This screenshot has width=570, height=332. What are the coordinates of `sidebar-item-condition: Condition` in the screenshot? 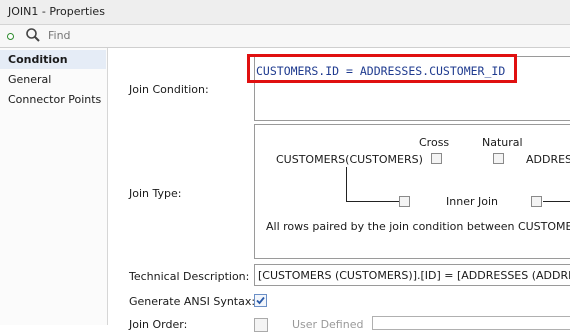 It's located at (53, 59).